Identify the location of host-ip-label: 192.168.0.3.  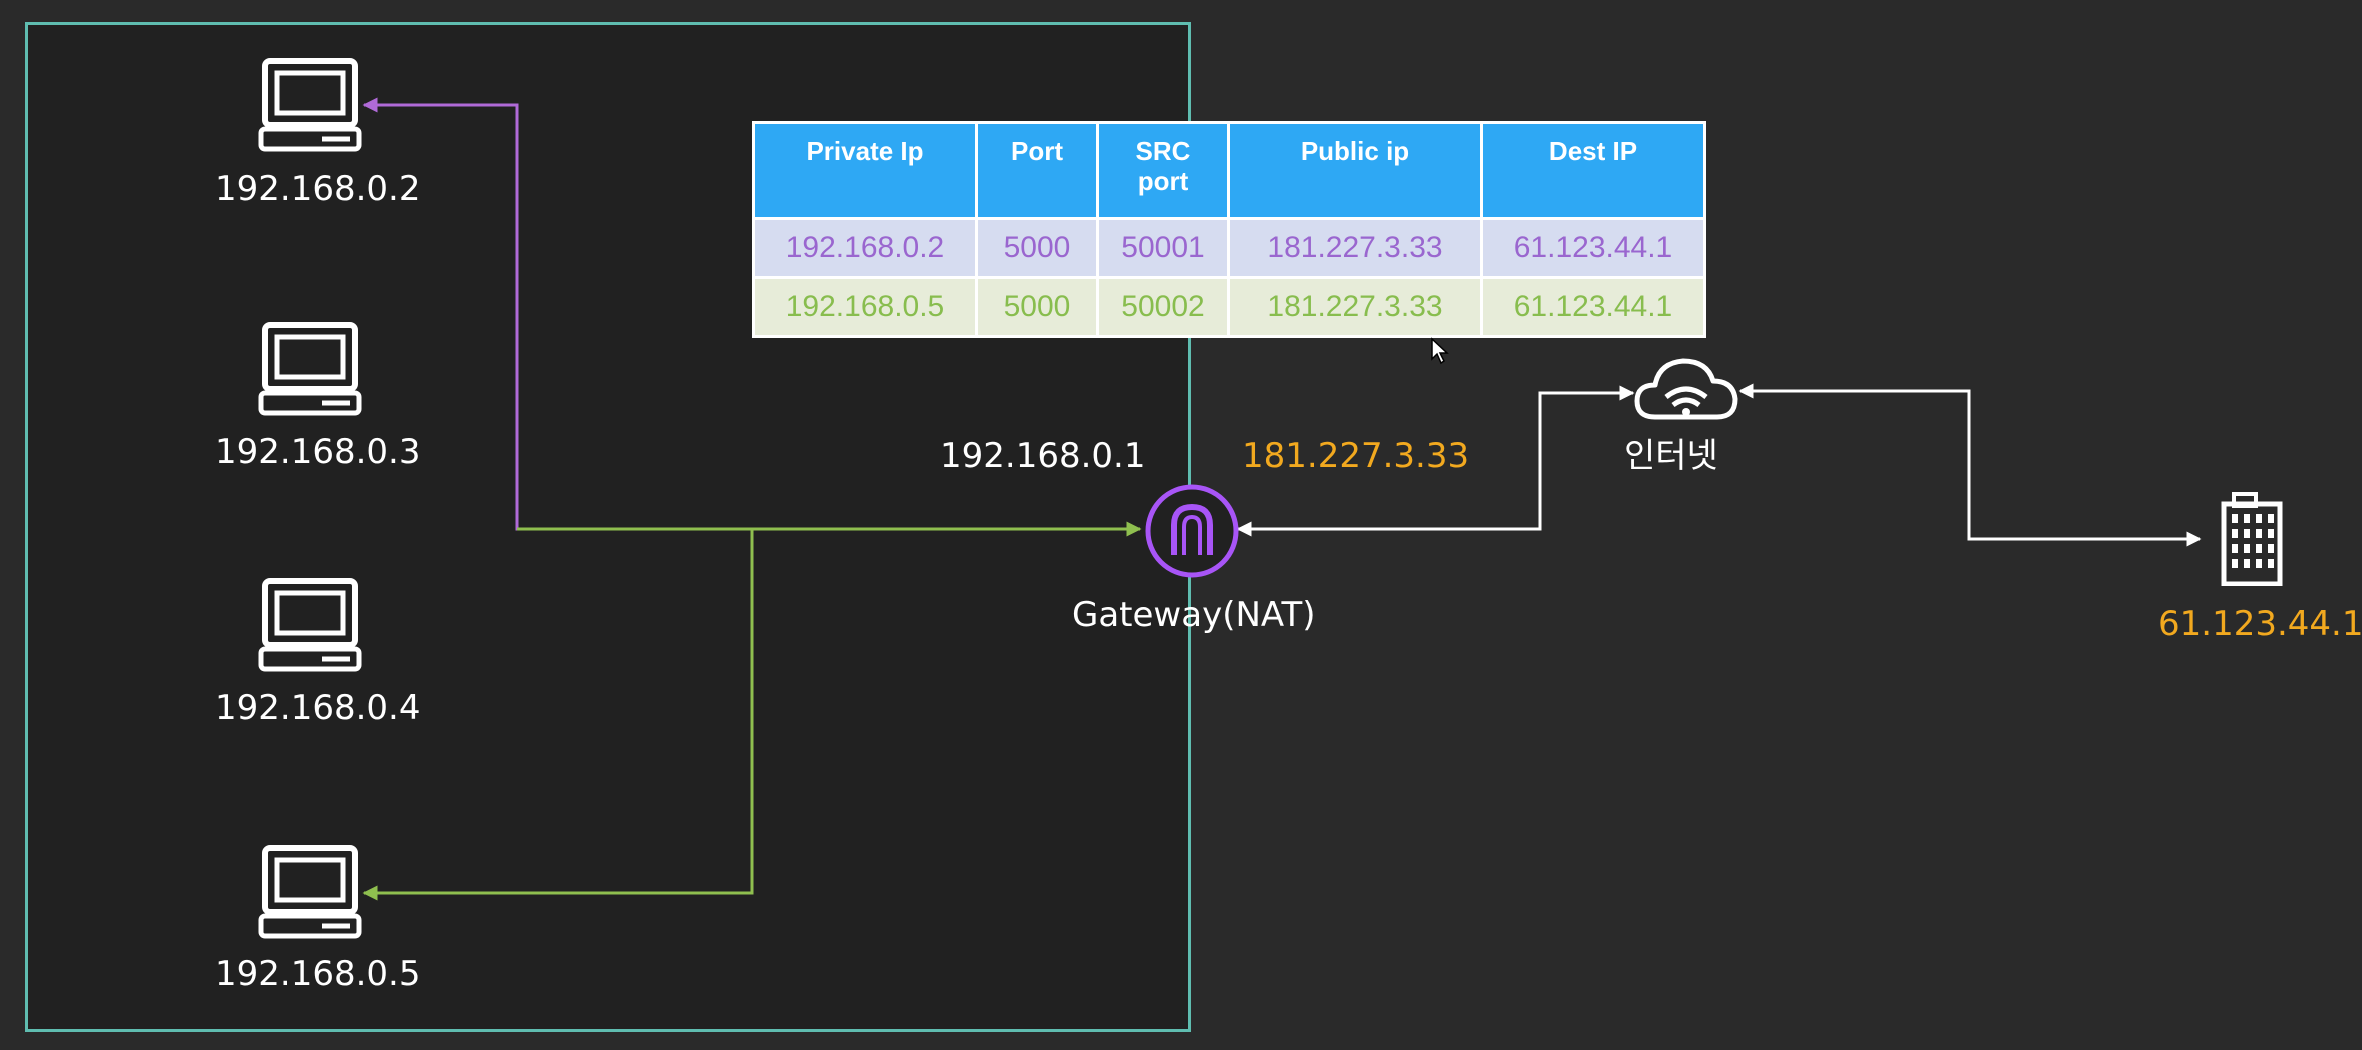
(318, 452).